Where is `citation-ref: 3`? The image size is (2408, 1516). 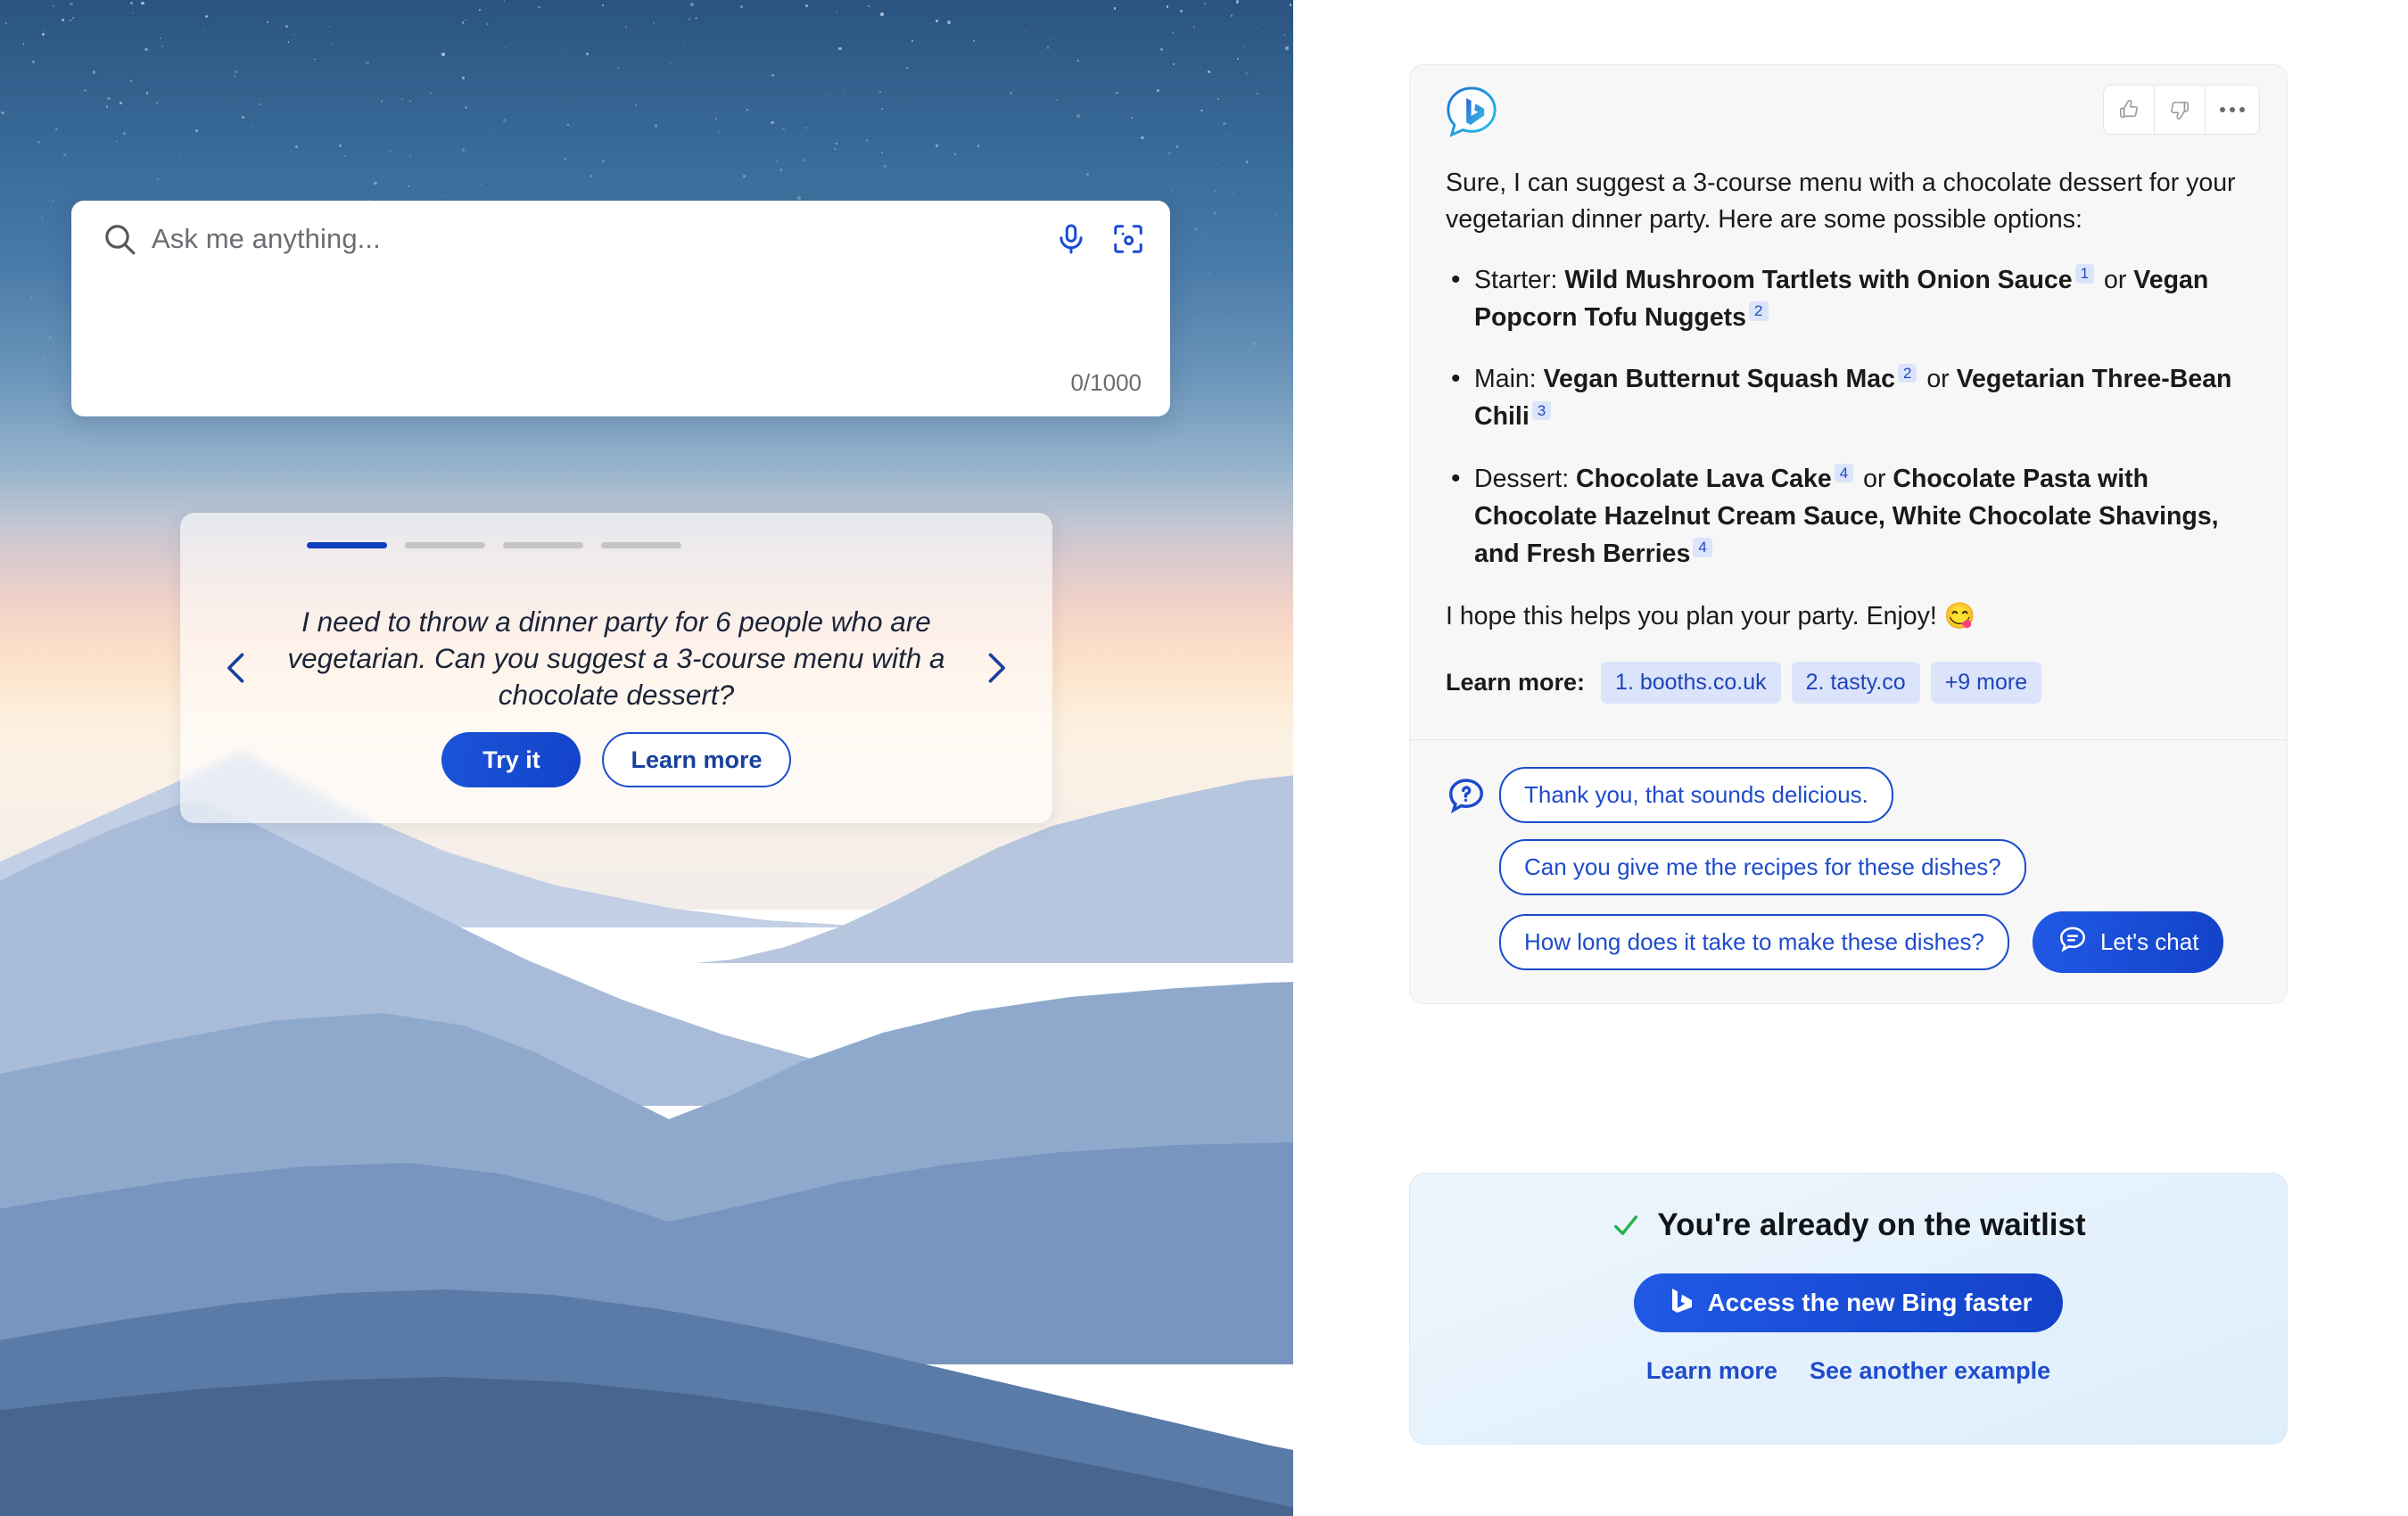
citation-ref: 3 is located at coordinates (1541, 410).